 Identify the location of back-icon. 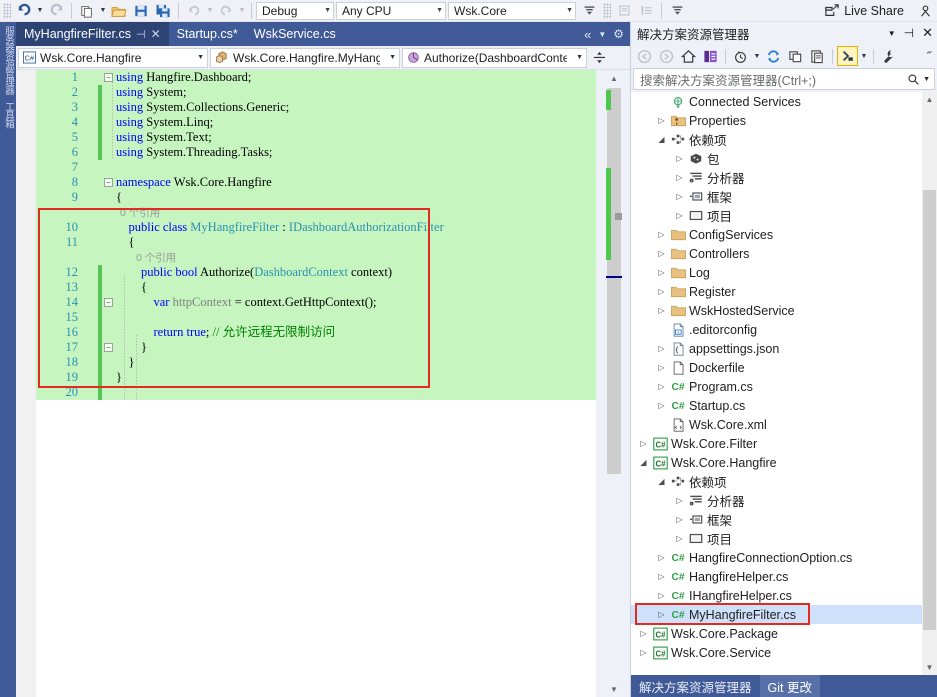
(644, 56).